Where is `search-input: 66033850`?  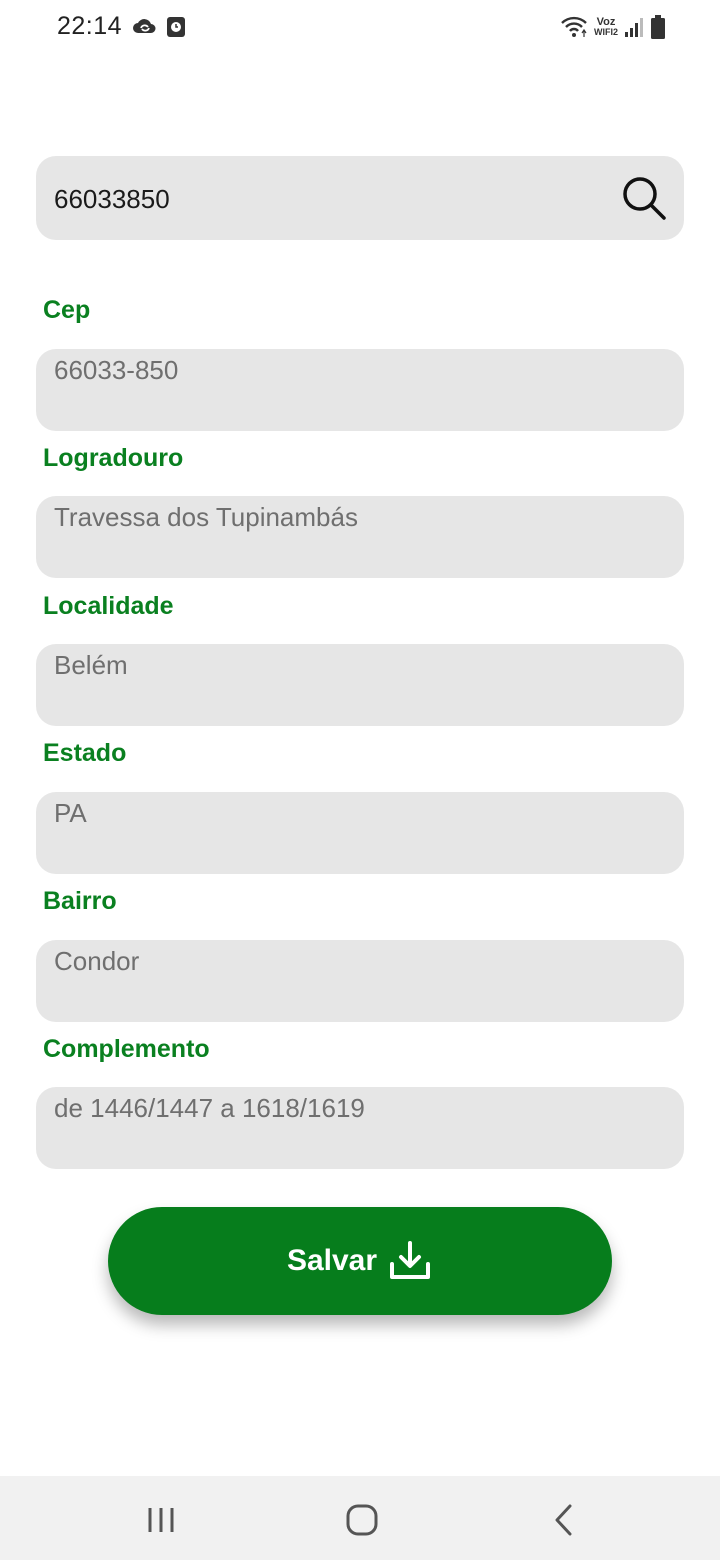
search-input: 66033850 is located at coordinates (112, 199).